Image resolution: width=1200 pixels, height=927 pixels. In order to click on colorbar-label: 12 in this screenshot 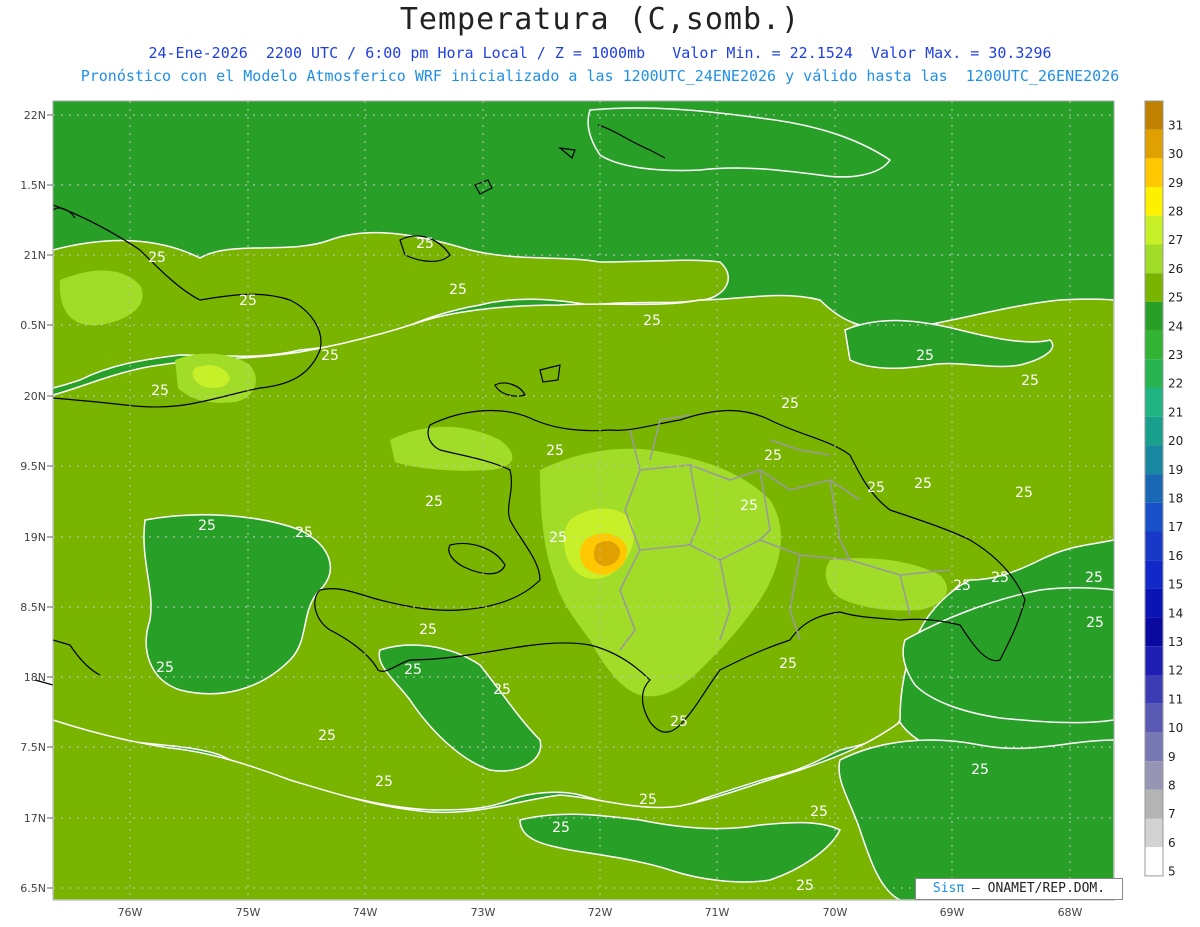, I will do `click(1175, 671)`.